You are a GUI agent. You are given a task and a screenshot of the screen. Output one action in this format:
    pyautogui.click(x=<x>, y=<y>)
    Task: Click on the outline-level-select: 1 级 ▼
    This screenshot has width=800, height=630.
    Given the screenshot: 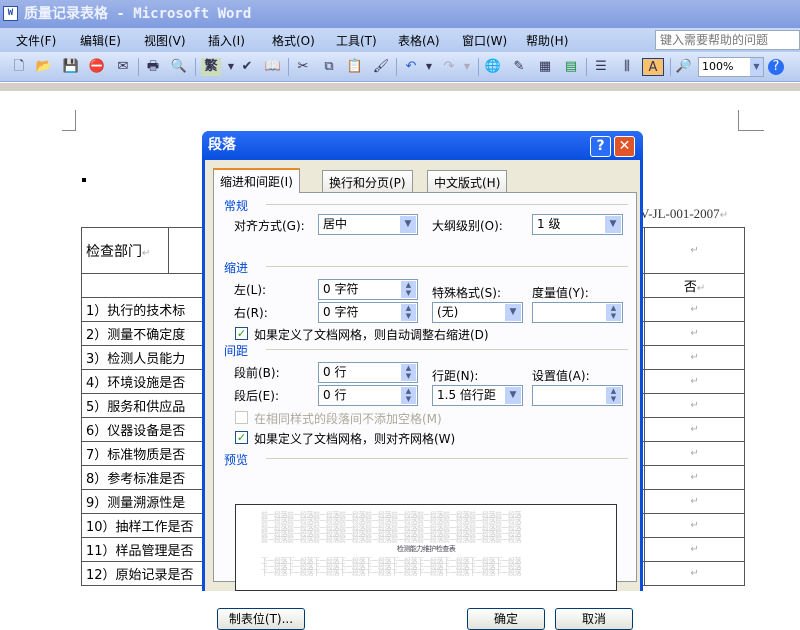 What is the action you would take?
    pyautogui.click(x=577, y=224)
    